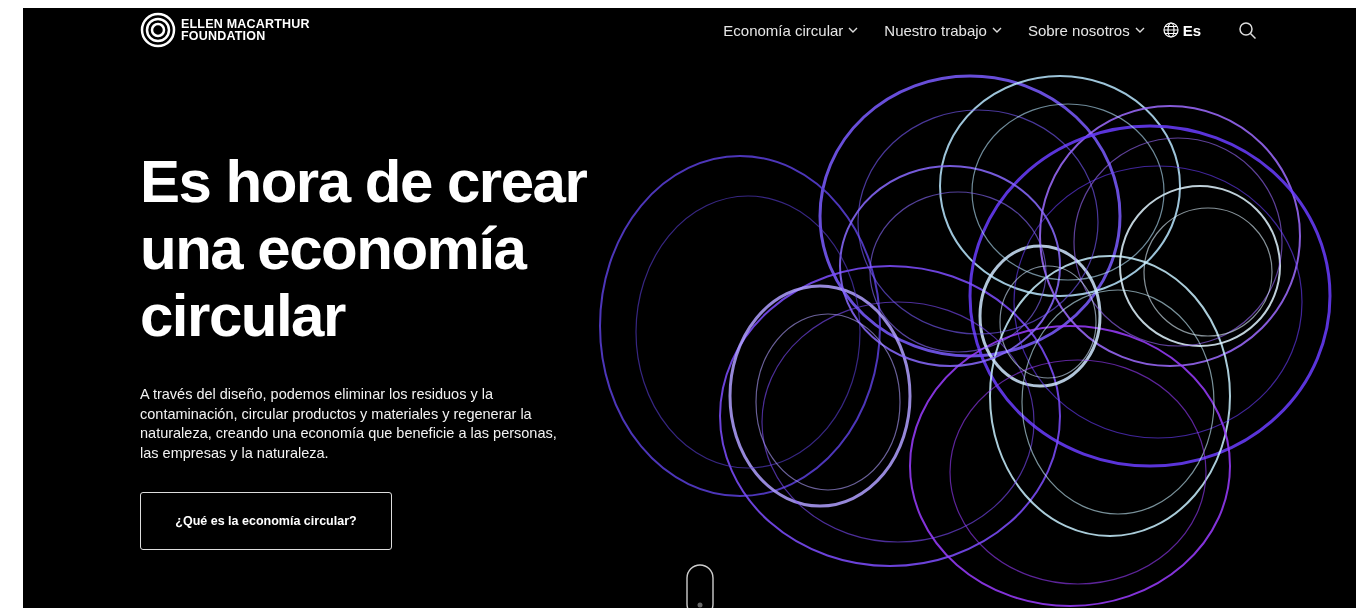 The height and width of the screenshot is (608, 1356). I want to click on globe-icon, so click(1170, 30).